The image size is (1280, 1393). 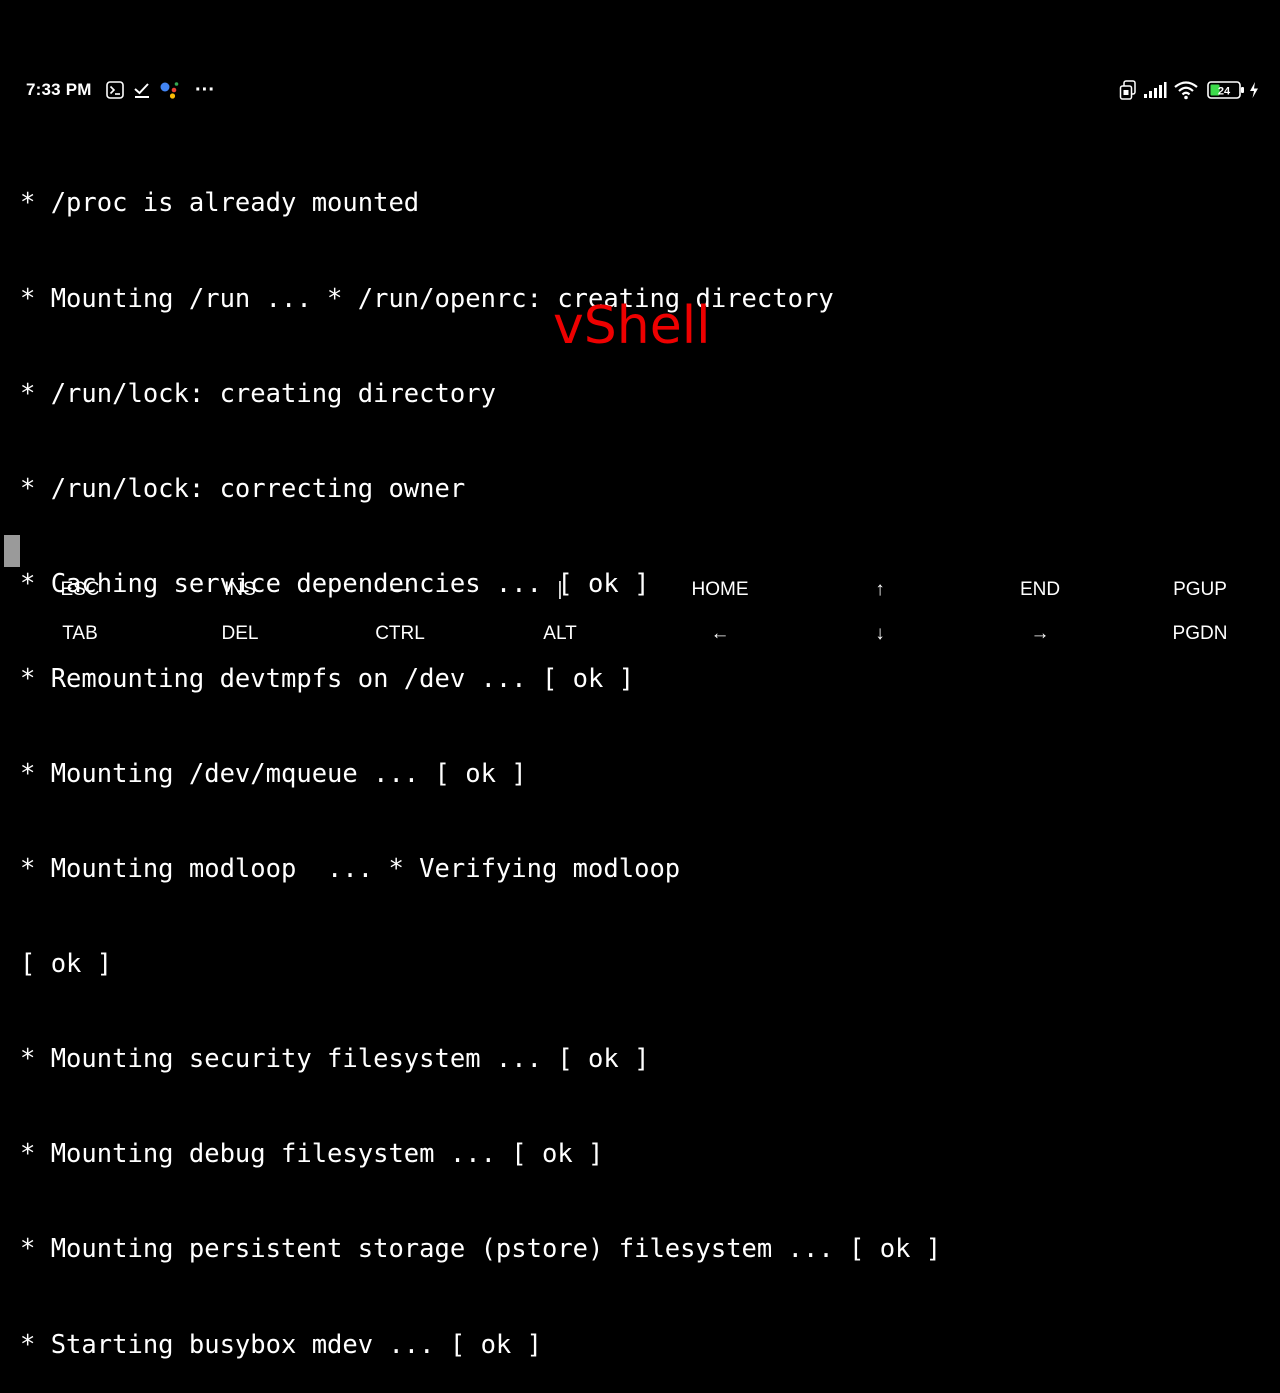 What do you see at coordinates (1155, 90) in the screenshot?
I see `signal-icon` at bounding box center [1155, 90].